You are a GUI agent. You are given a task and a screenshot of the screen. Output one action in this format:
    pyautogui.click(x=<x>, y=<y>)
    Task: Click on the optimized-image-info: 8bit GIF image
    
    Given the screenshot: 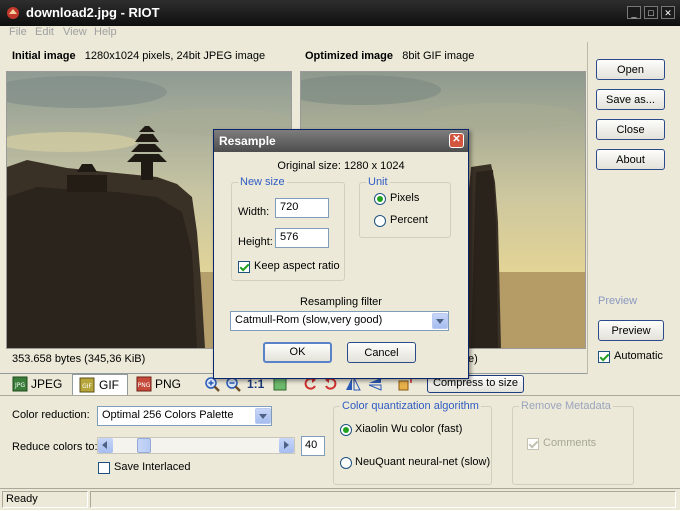 What is the action you would take?
    pyautogui.click(x=438, y=56)
    